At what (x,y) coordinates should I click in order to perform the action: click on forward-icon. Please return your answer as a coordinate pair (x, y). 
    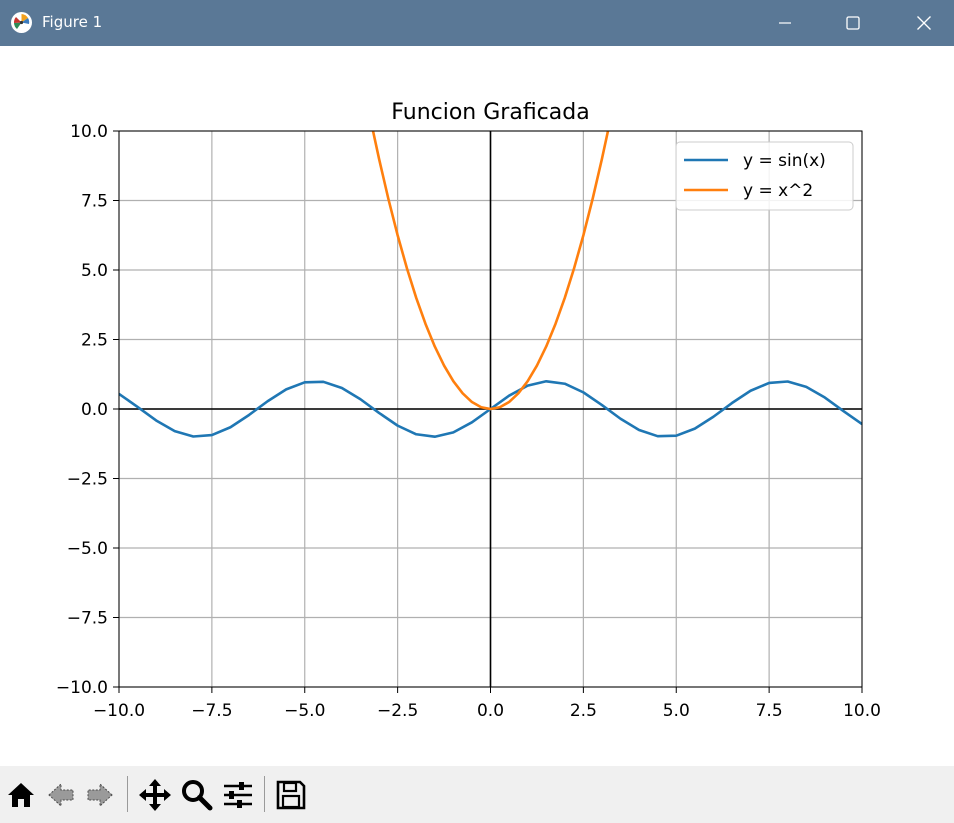
    Looking at the image, I should click on (100, 795).